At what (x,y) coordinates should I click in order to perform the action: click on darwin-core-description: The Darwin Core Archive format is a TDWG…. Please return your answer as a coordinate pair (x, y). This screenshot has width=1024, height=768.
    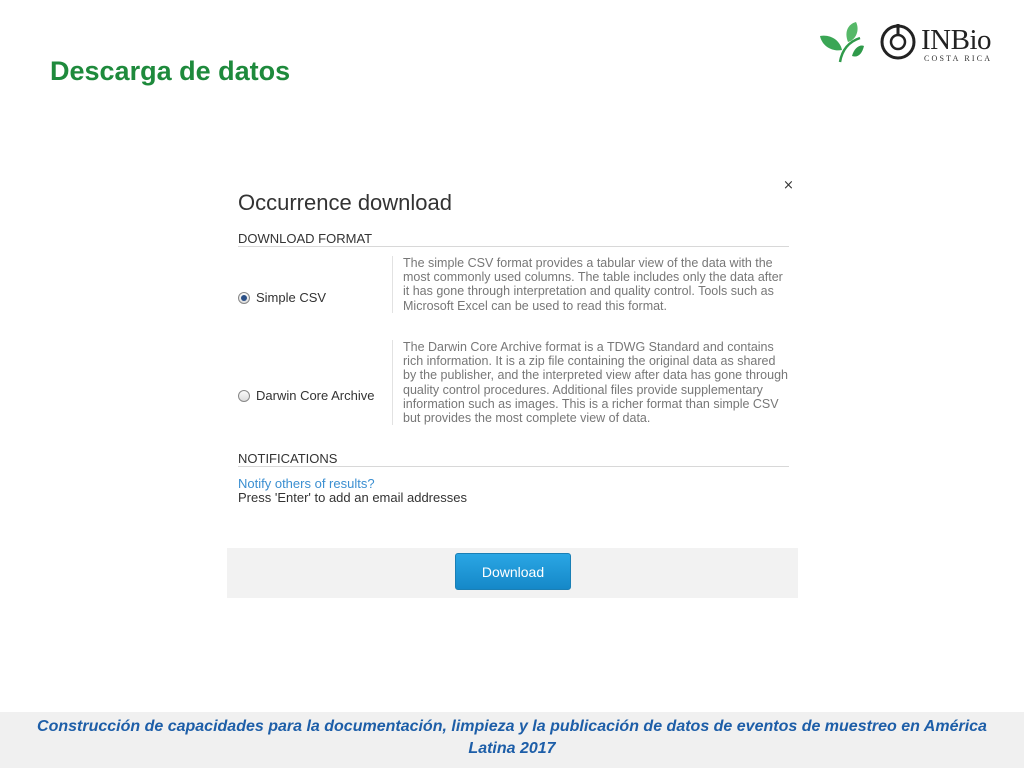
    Looking at the image, I should click on (592, 383).